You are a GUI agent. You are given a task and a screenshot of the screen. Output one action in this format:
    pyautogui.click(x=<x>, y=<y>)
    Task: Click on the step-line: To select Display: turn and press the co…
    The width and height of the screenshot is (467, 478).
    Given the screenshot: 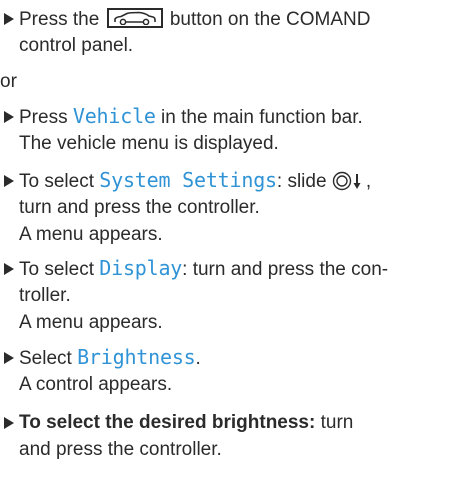 What is the action you would take?
    pyautogui.click(x=243, y=268)
    